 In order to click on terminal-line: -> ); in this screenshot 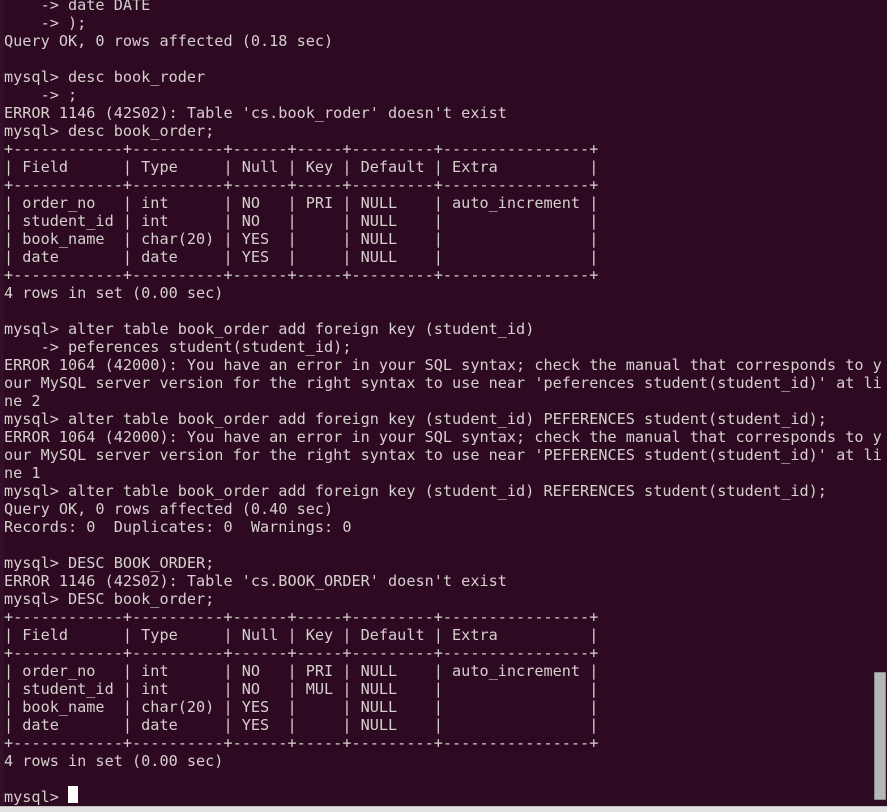, I will do `click(45, 23)`.